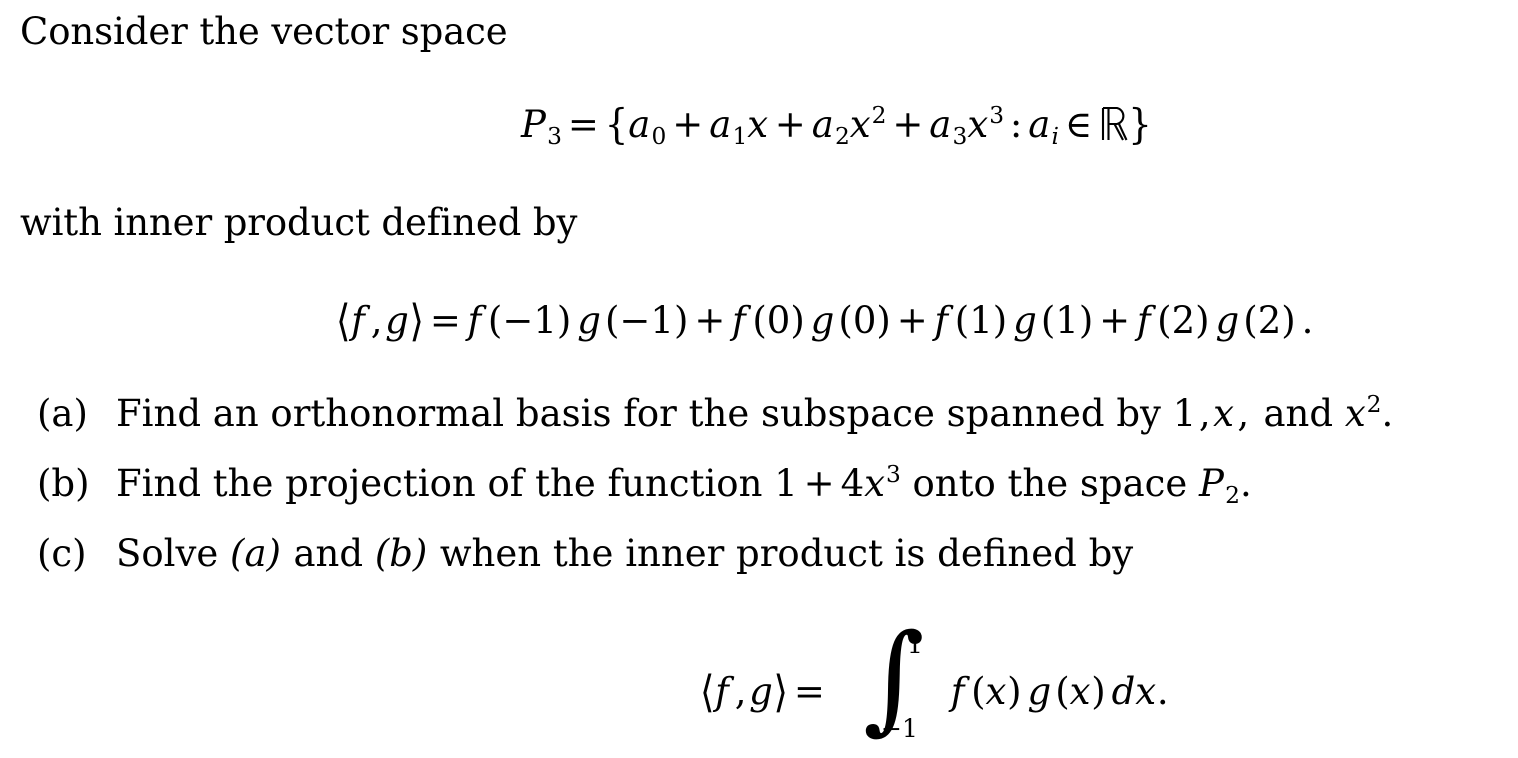 This screenshot has height=758, width=1518. Describe the element at coordinates (1250, 320) in the screenshot. I see `eq2-paren-open-8: (` at that location.